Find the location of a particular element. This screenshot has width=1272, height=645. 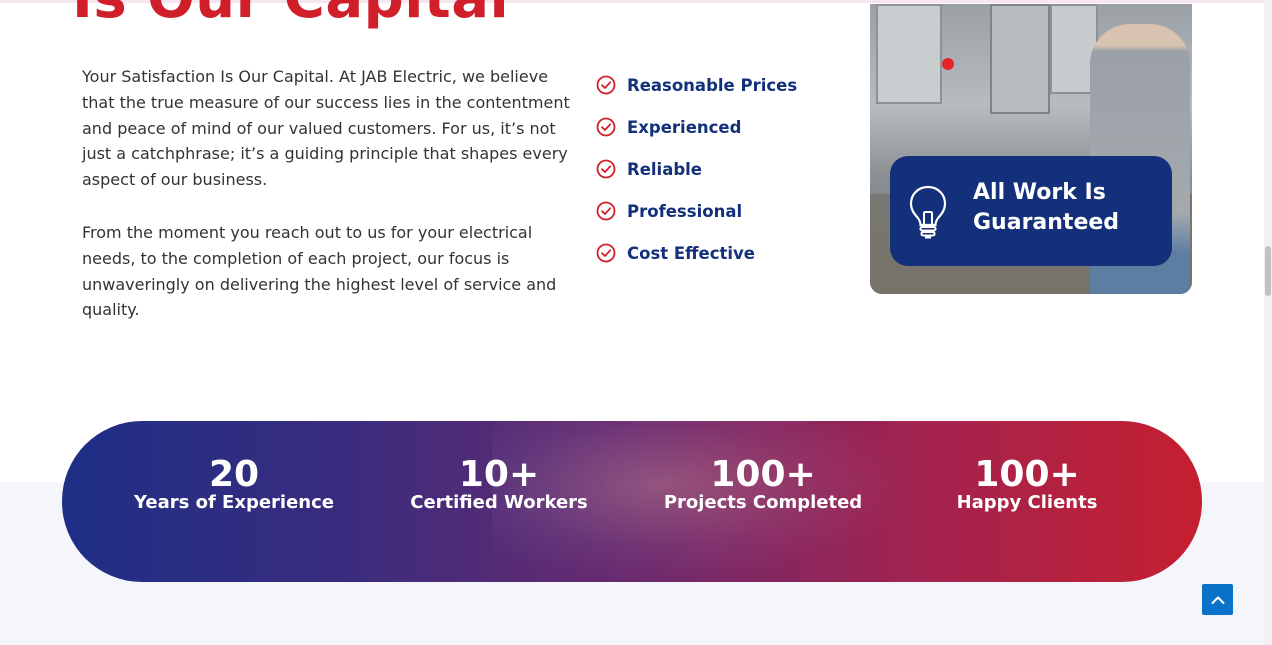

stat-caption: Certified Workers is located at coordinates (499, 502).